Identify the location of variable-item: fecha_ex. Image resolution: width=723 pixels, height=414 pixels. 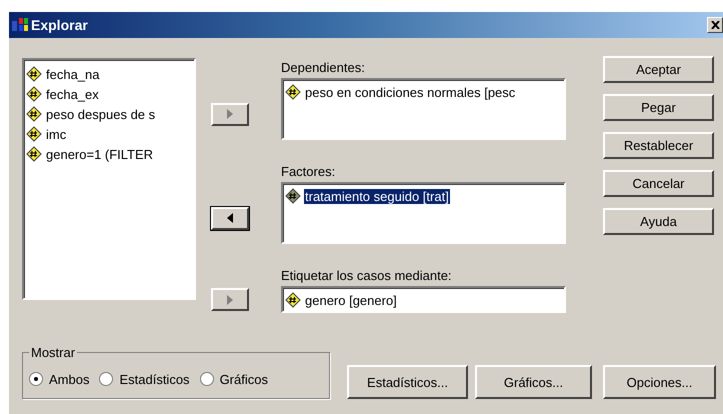
(109, 94).